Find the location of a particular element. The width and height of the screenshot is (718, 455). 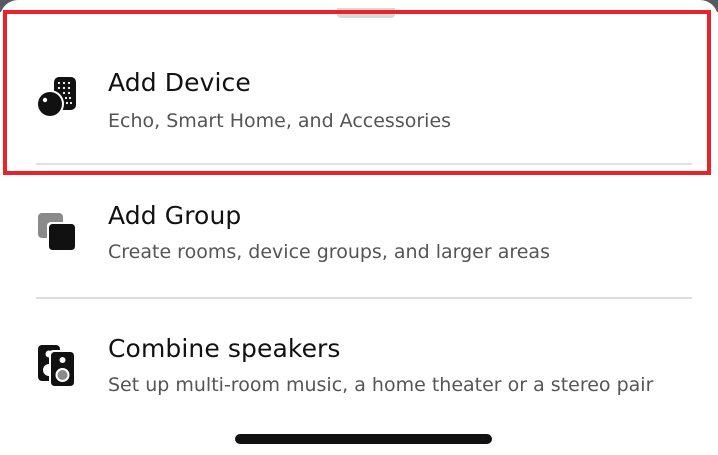

home-indicator is located at coordinates (363, 439).